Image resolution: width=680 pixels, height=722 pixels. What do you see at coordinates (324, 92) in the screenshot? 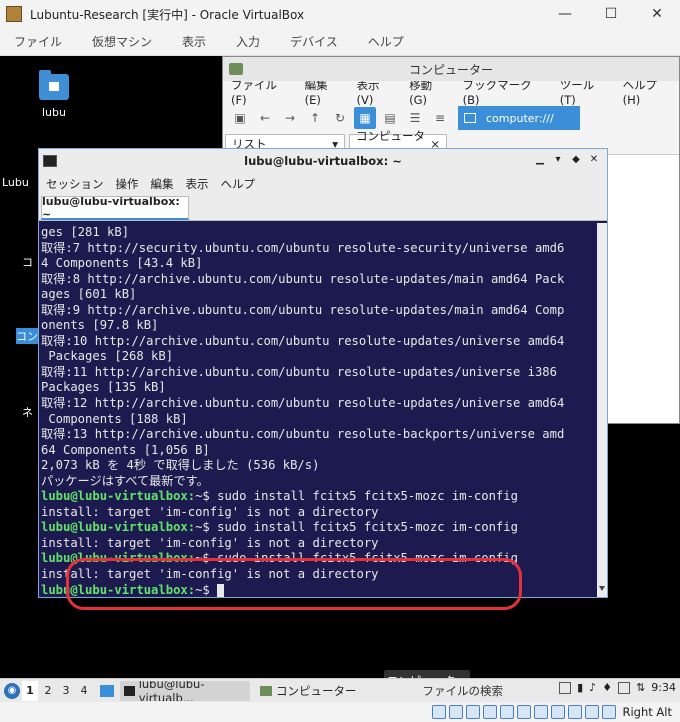
I see `fm-menu-edit: 編集(E)` at bounding box center [324, 92].